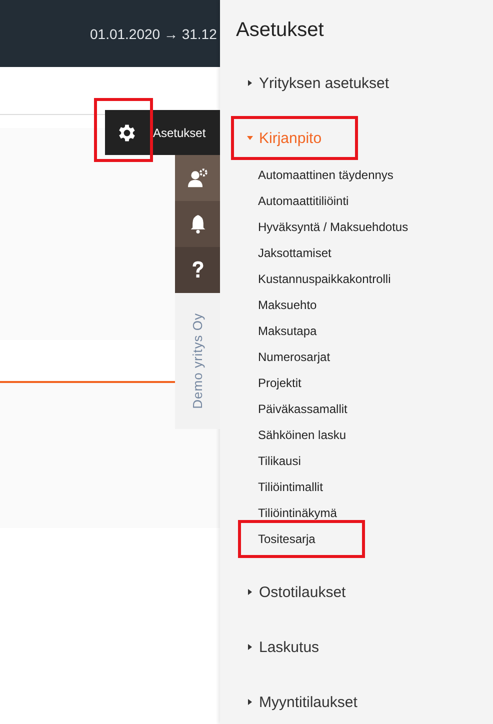 The image size is (493, 724). I want to click on section-header: Ostotilaukset, so click(291, 592).